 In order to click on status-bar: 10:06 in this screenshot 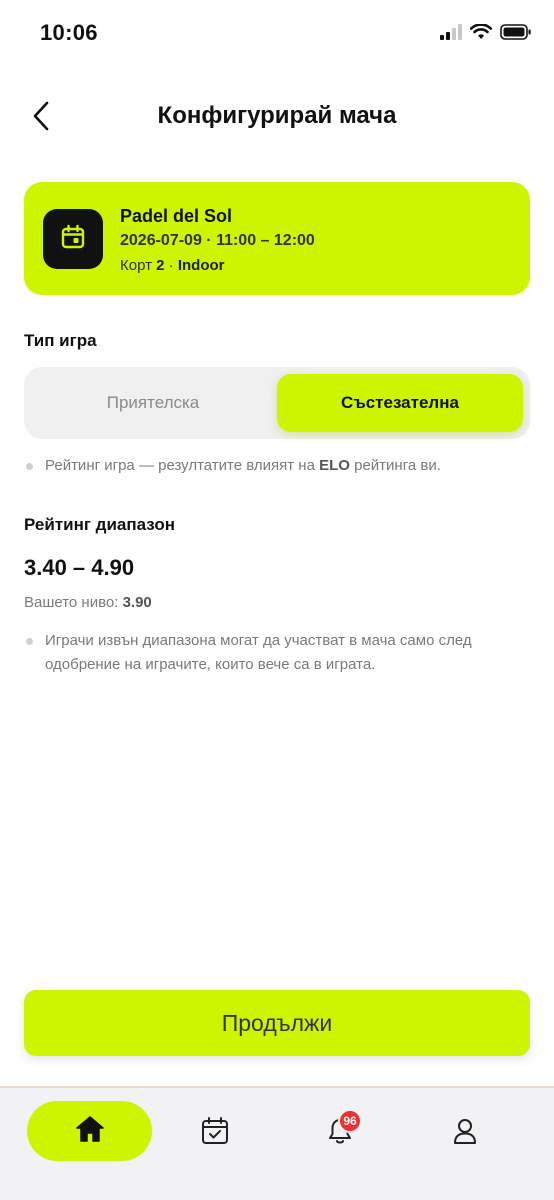, I will do `click(277, 33)`.